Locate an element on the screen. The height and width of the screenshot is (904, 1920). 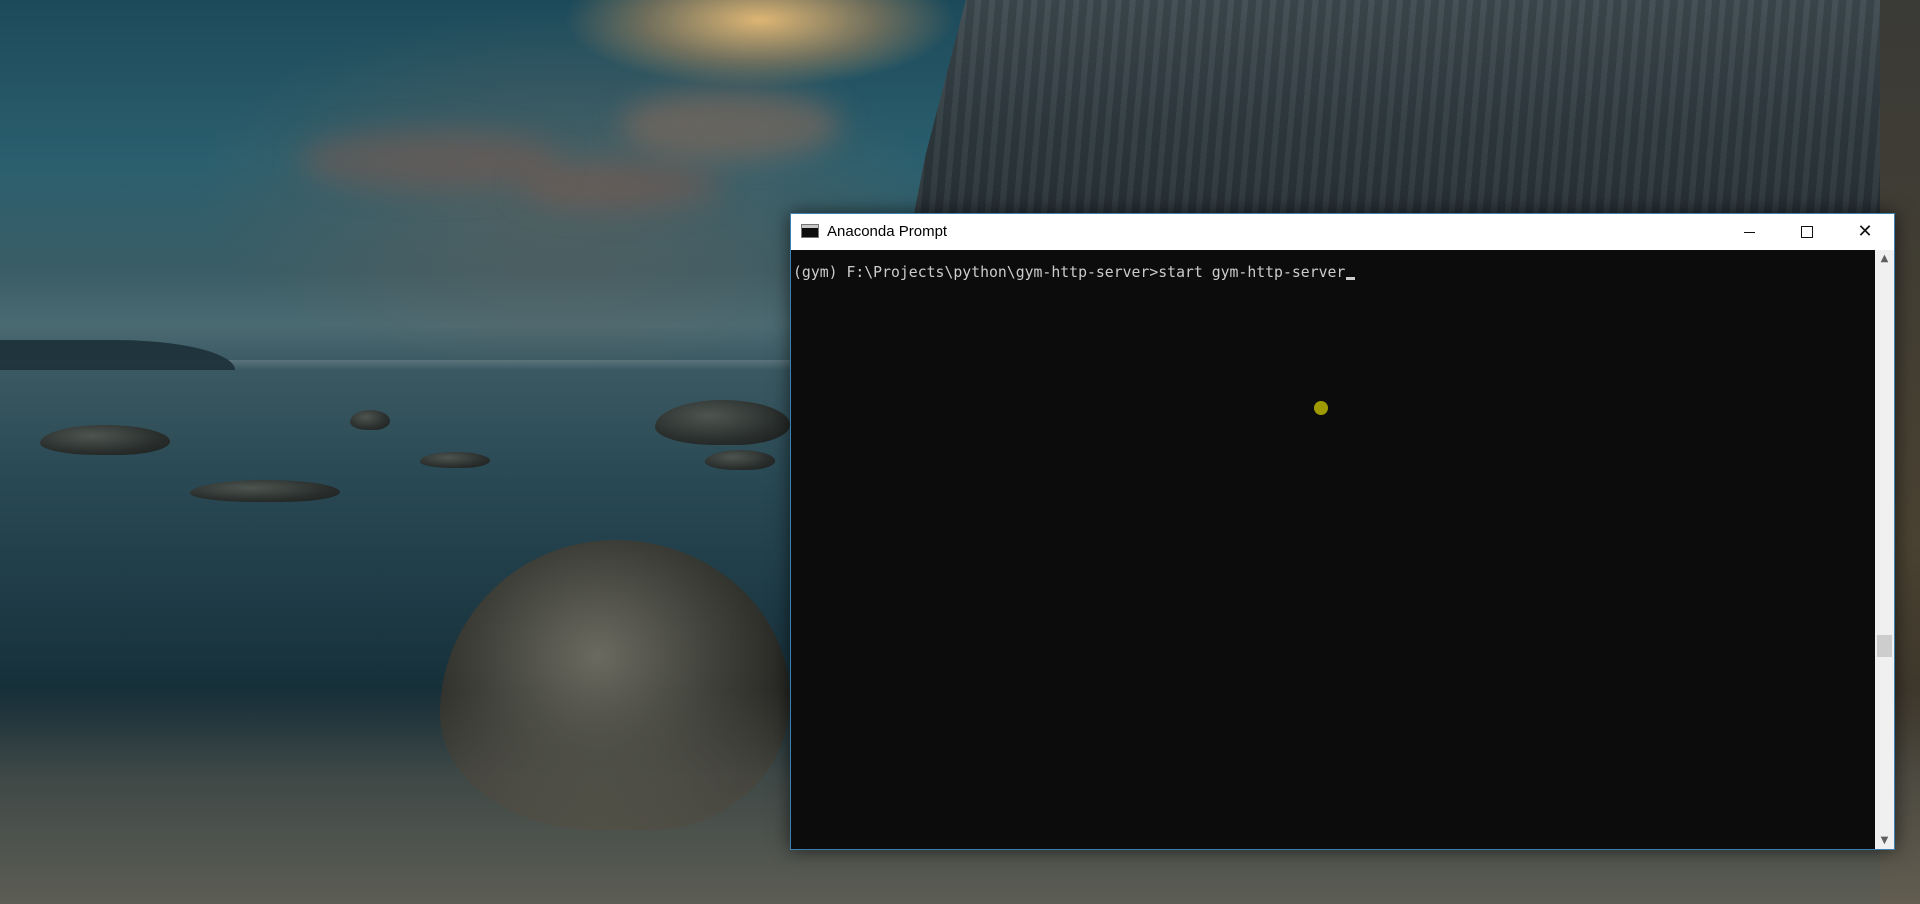
close-icon: ✕ is located at coordinates (1865, 231).